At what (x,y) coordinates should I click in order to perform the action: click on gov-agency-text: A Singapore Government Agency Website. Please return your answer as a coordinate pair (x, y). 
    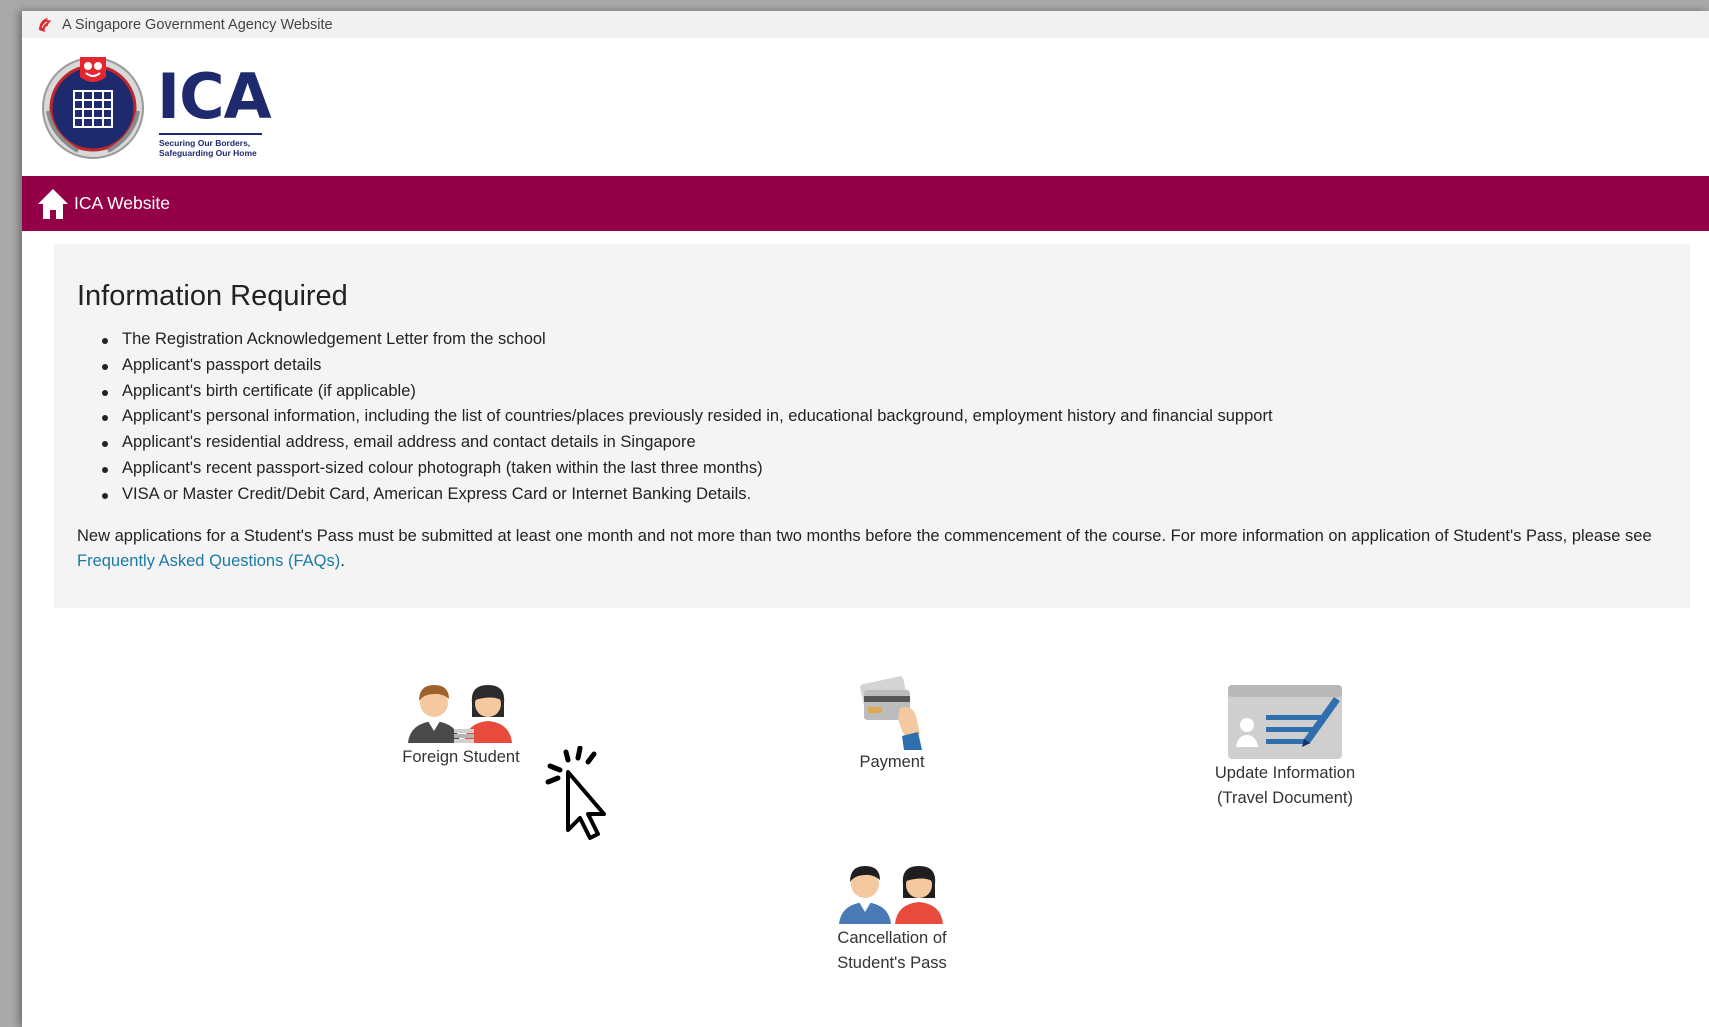
    Looking at the image, I should click on (197, 24).